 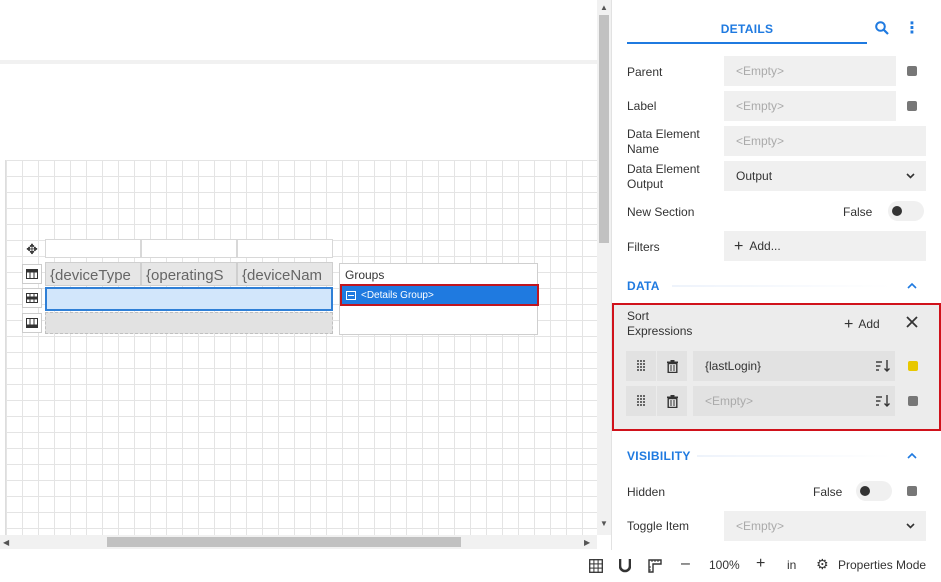 What do you see at coordinates (604, 524) in the screenshot?
I see `scroll-down-icon: ▼` at bounding box center [604, 524].